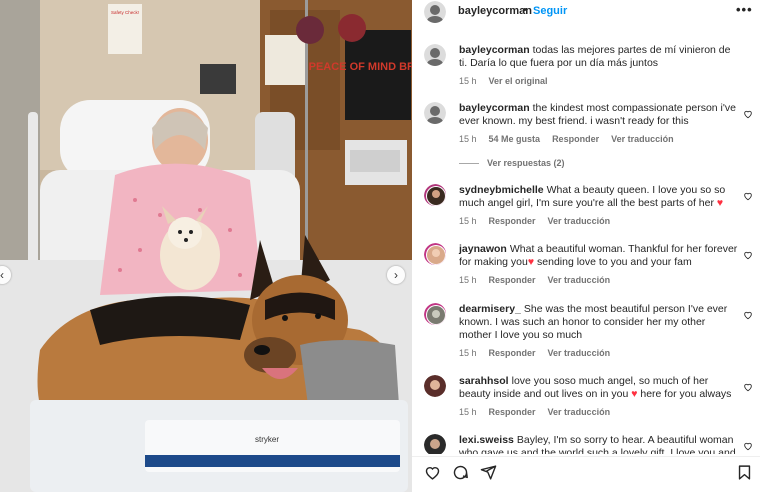 The height and width of the screenshot is (492, 760). I want to click on see-original-link: Ver el original, so click(518, 81).